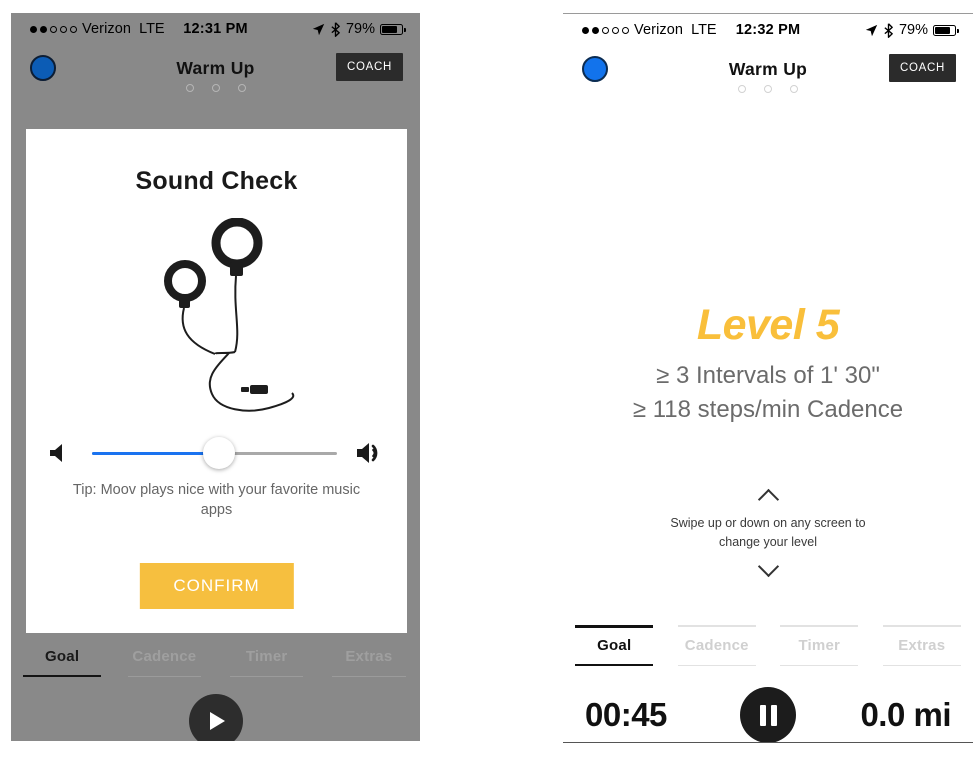 The image size is (980, 762). What do you see at coordinates (905, 714) in the screenshot?
I see `distance-value: 0.0 mi` at bounding box center [905, 714].